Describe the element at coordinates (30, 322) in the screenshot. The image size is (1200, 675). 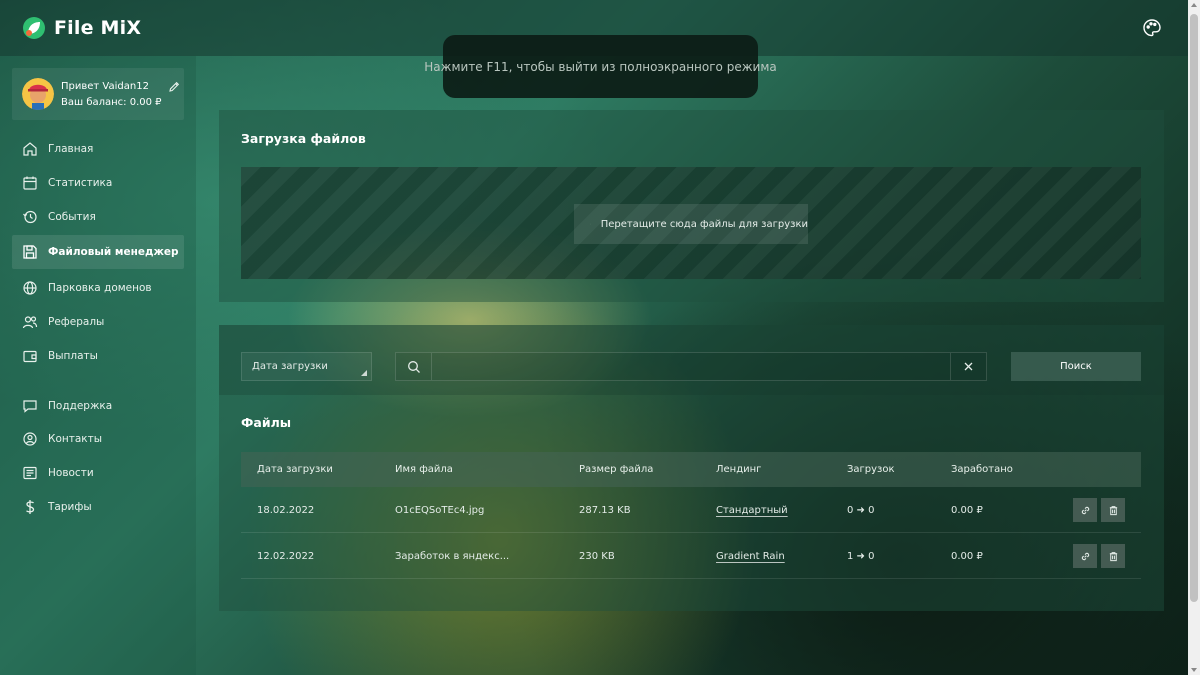
I see `users-icon` at that location.